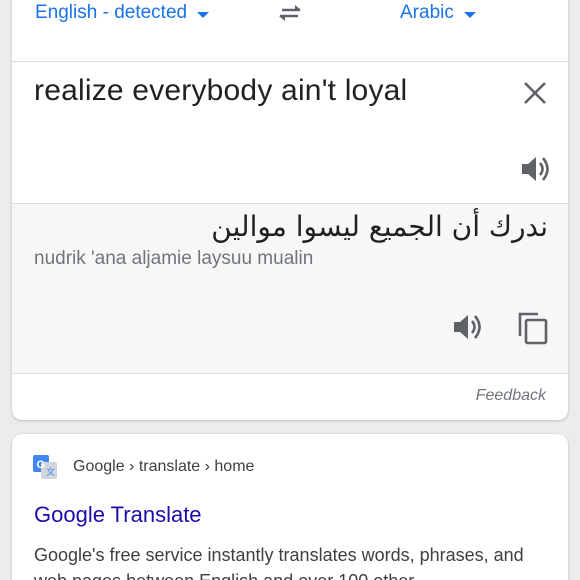  Describe the element at coordinates (220, 91) in the screenshot. I see `source-text-input: realize everybody ain't loyal` at that location.